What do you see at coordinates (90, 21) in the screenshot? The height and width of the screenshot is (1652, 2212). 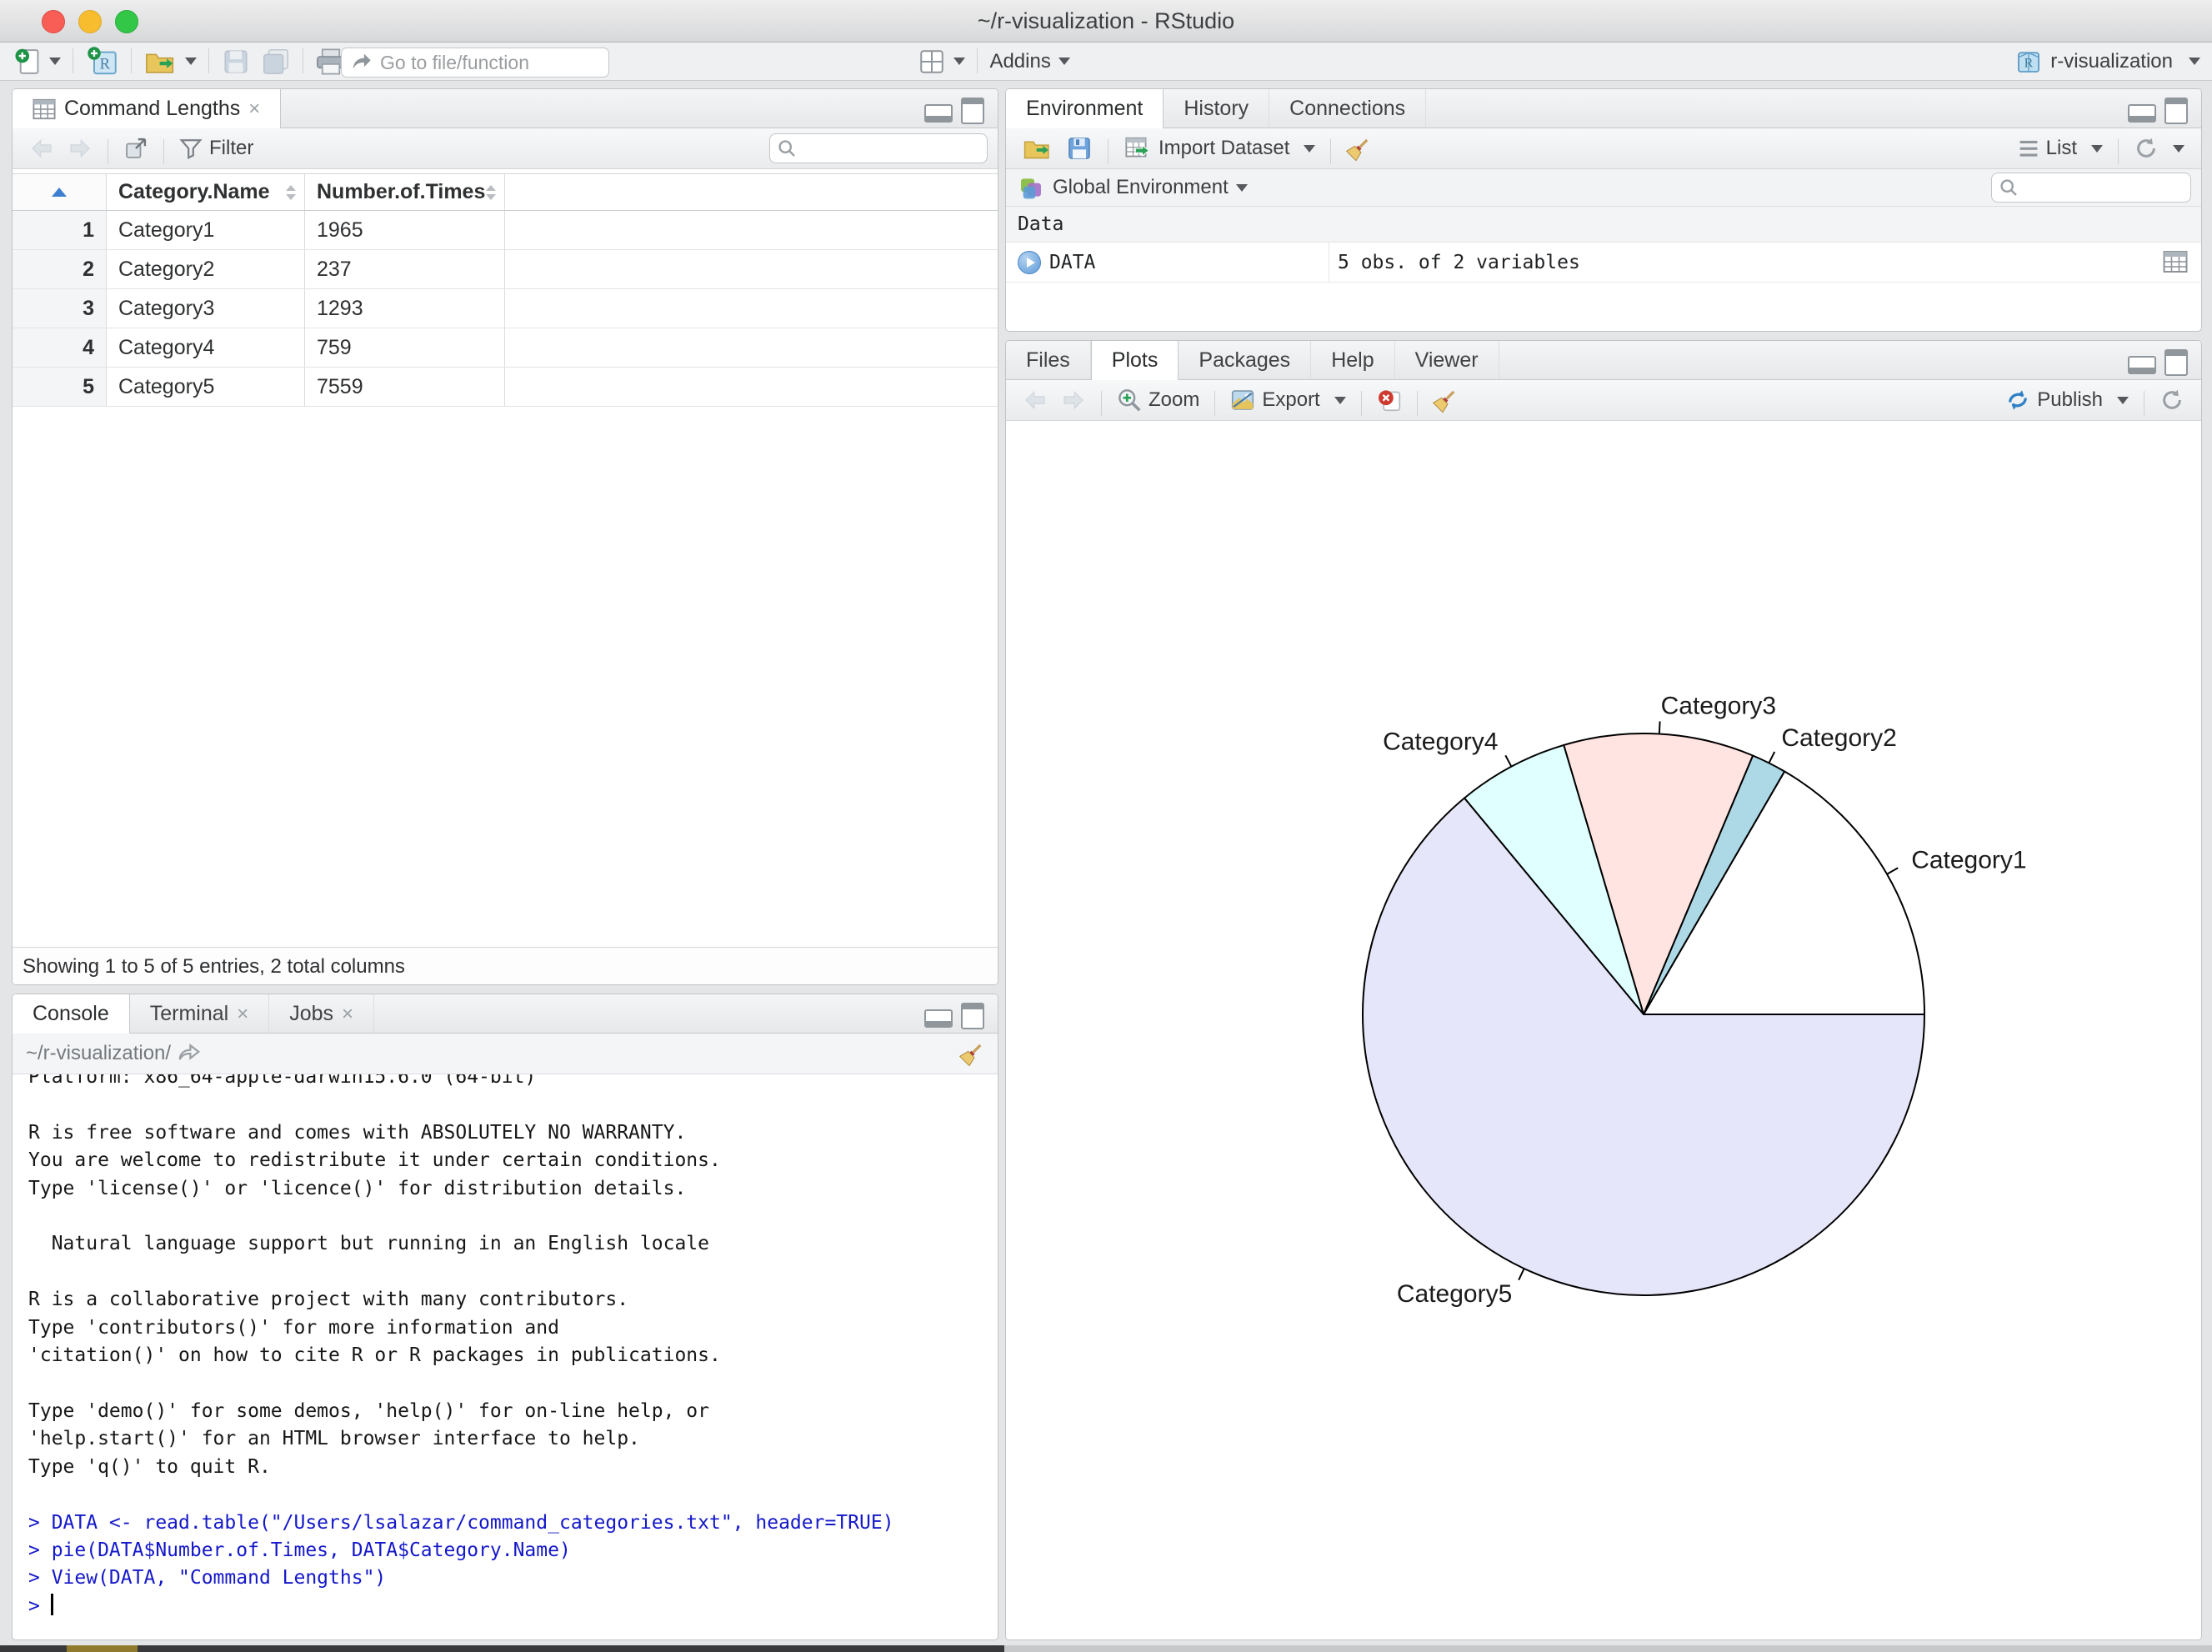 I see `minimize-window-button` at bounding box center [90, 21].